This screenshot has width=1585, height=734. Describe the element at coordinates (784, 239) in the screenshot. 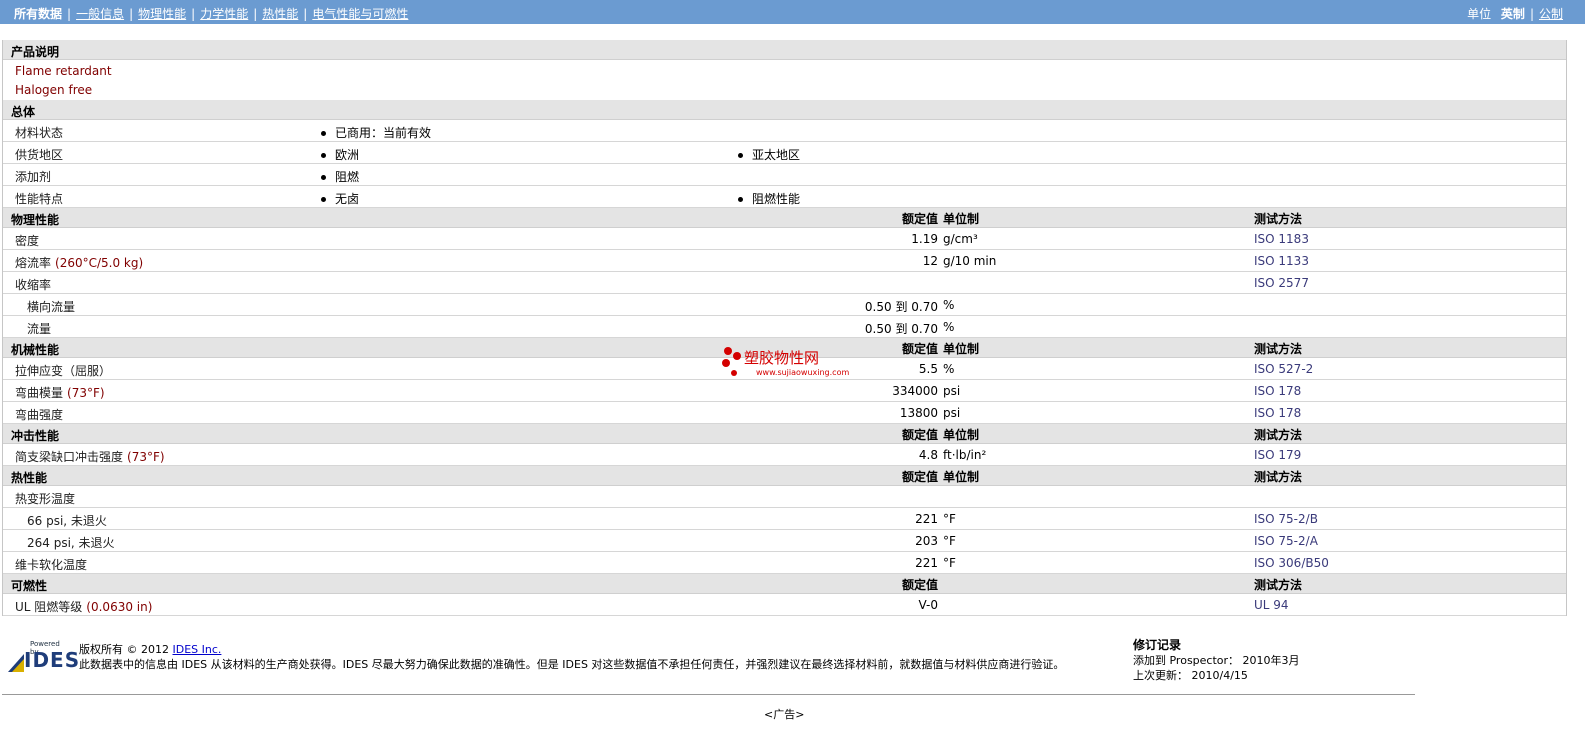

I see `property-row: 密度 1.19 g/cm³ ISO 1183` at that location.